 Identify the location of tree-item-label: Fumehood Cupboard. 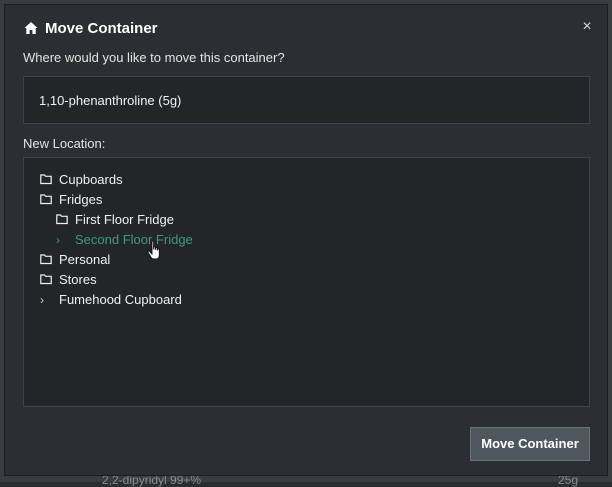
(120, 299).